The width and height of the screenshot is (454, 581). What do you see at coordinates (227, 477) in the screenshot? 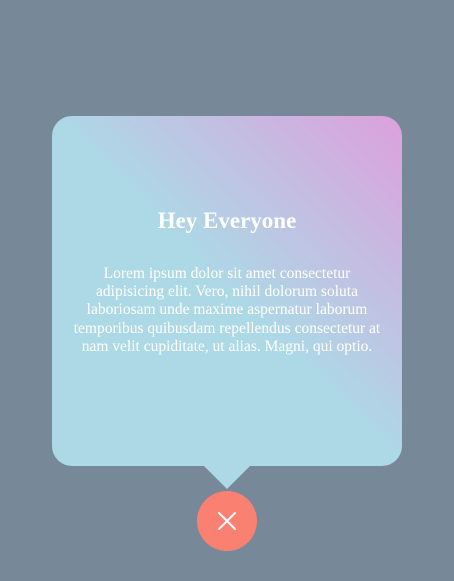
I see `popup-pointer` at bounding box center [227, 477].